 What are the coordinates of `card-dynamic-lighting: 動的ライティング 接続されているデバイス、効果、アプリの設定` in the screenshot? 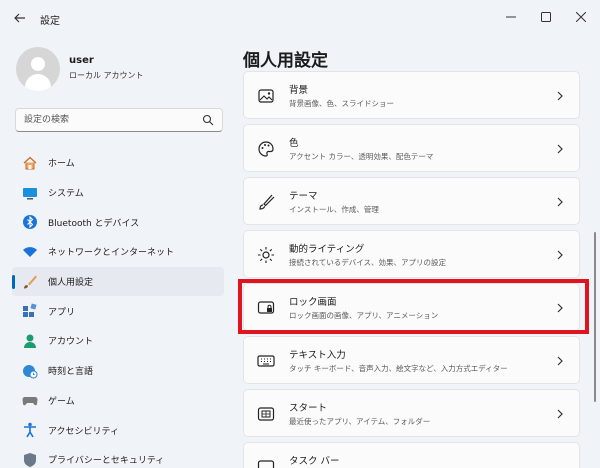 It's located at (411, 254).